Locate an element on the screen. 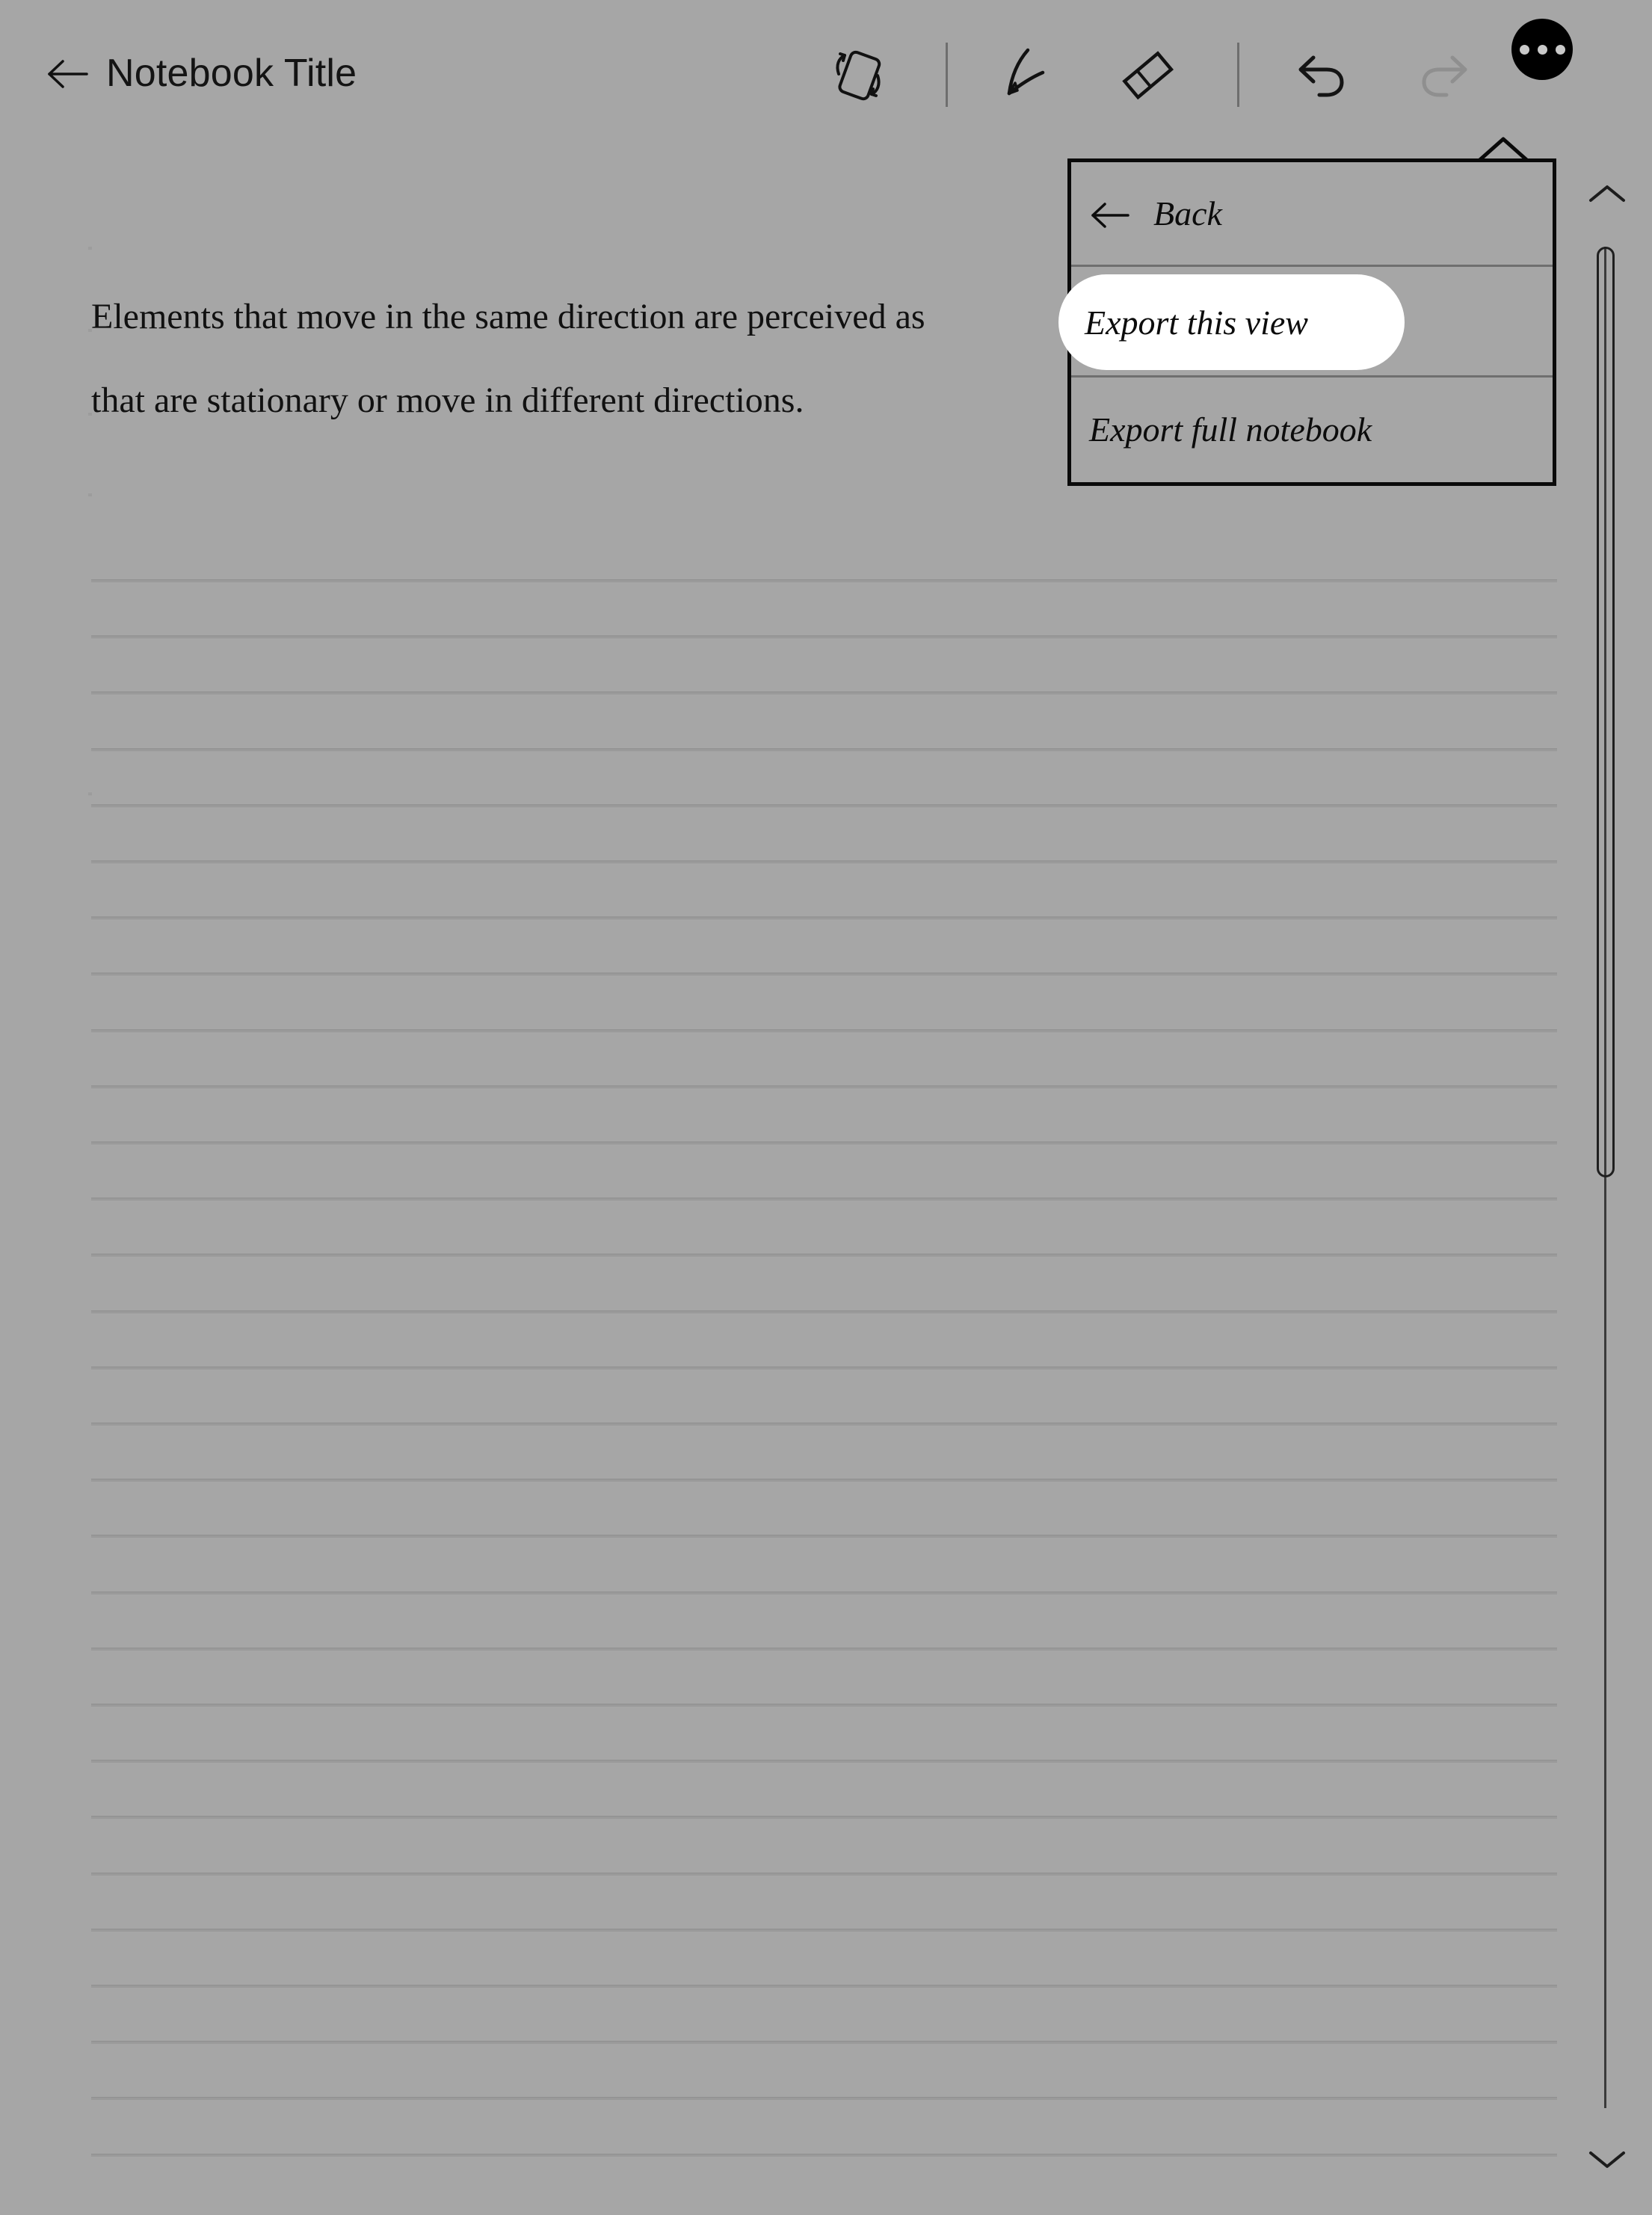 The height and width of the screenshot is (2215, 1652). eraser-icon is located at coordinates (1147, 75).